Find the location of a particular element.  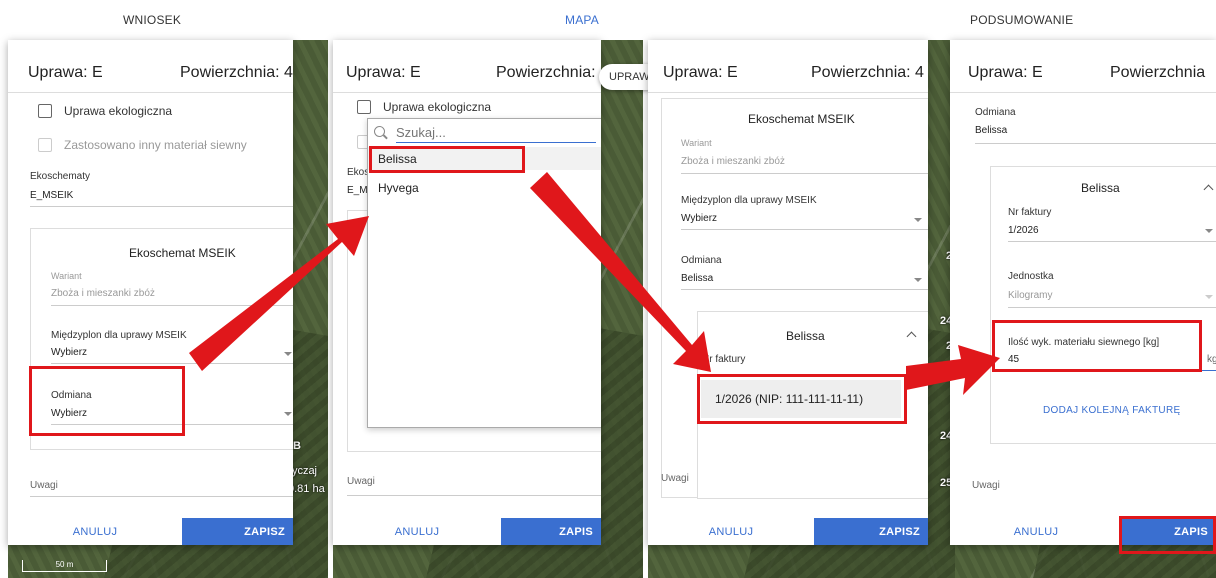

powierzchnia-title: Powierzchnia is located at coordinates (1158, 72).